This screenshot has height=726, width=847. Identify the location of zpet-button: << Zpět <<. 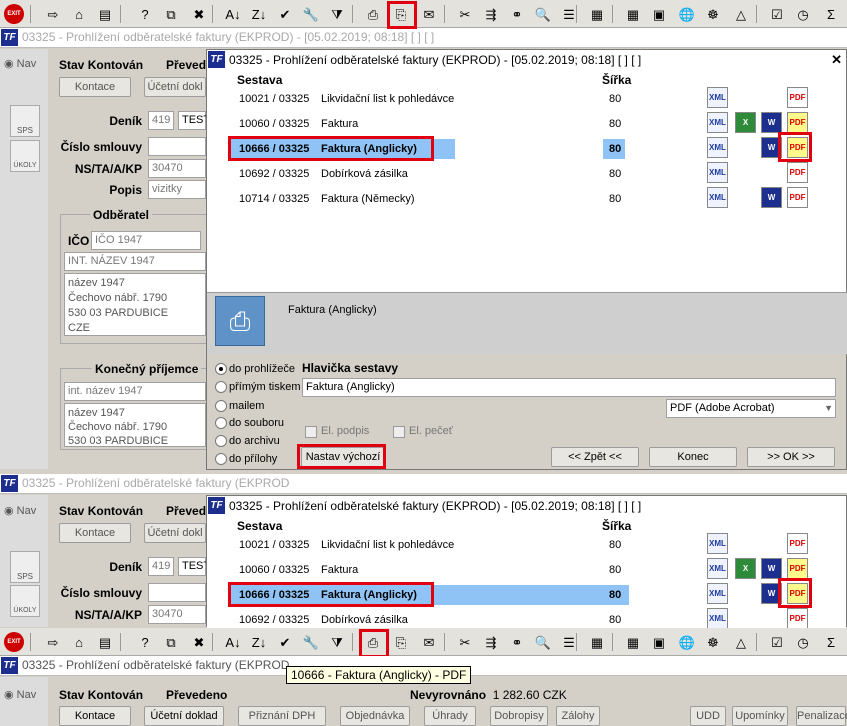
(595, 457).